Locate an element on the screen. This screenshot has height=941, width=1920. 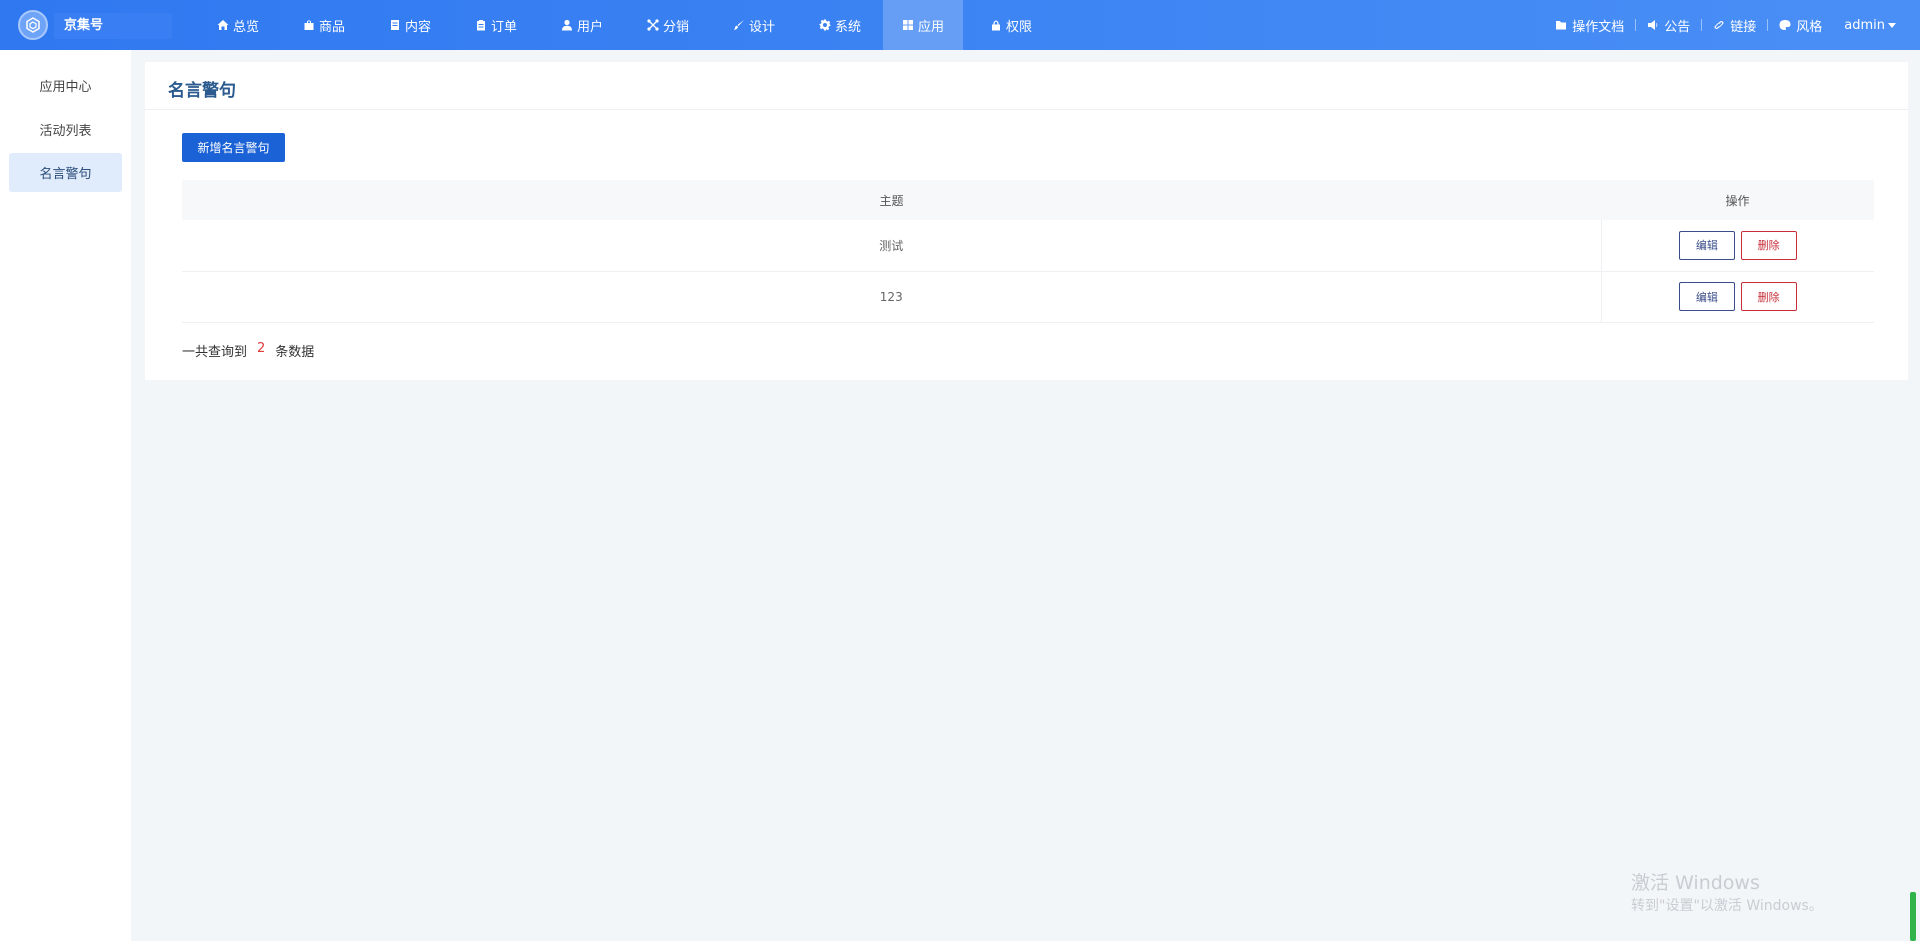
nav-item-orders: 订单 is located at coordinates (496, 25).